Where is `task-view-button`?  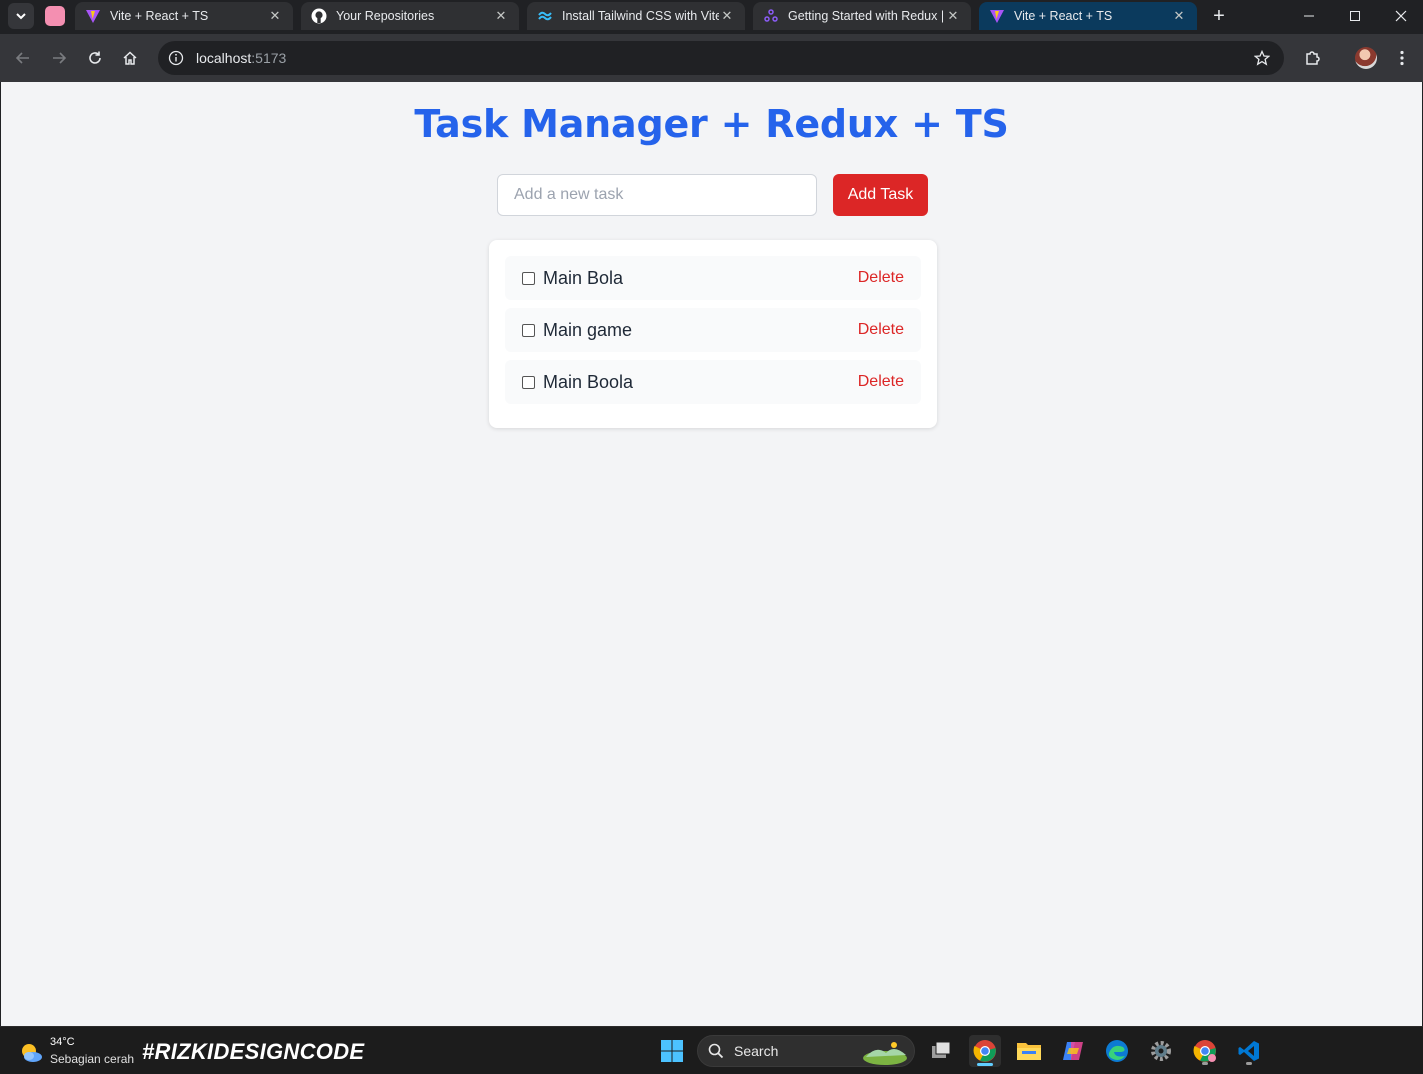
task-view-button is located at coordinates (941, 1051).